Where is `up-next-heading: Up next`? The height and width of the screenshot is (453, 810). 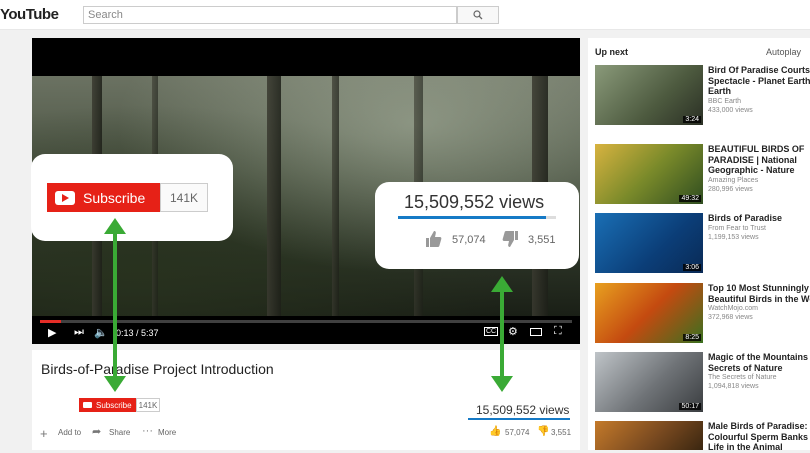 up-next-heading: Up next is located at coordinates (612, 52).